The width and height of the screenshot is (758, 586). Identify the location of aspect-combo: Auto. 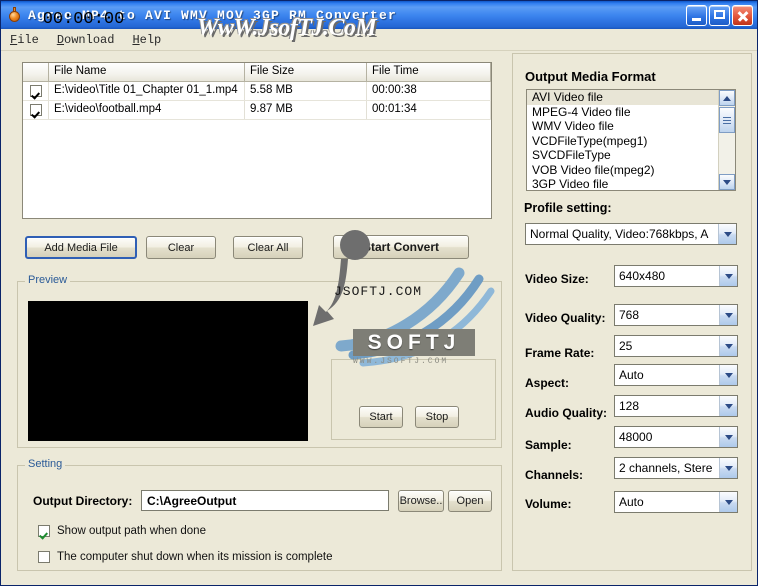
(676, 375).